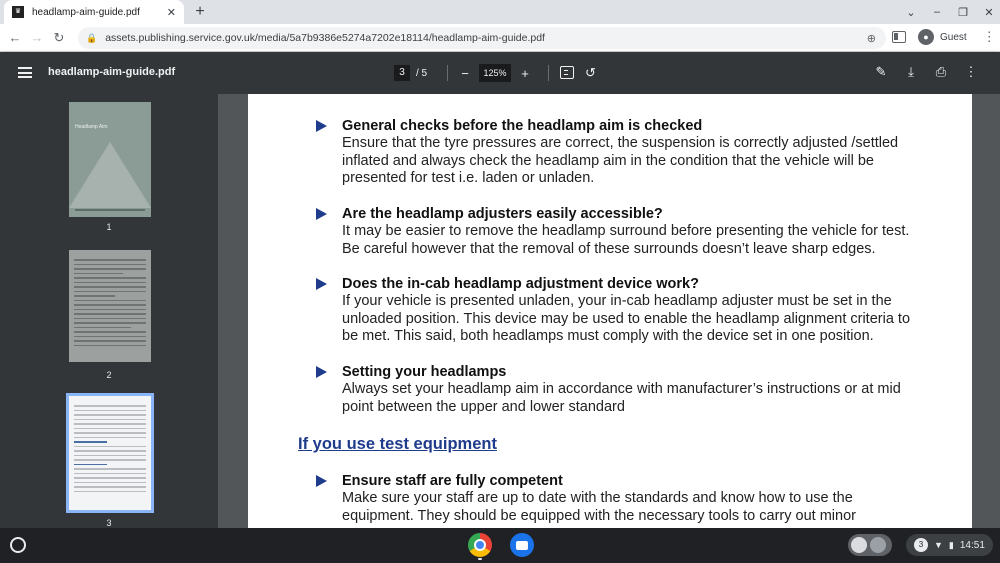 The image size is (1000, 563). What do you see at coordinates (500, 545) in the screenshot?
I see `system-shelf: 3 ▼ ▮ 14:51` at bounding box center [500, 545].